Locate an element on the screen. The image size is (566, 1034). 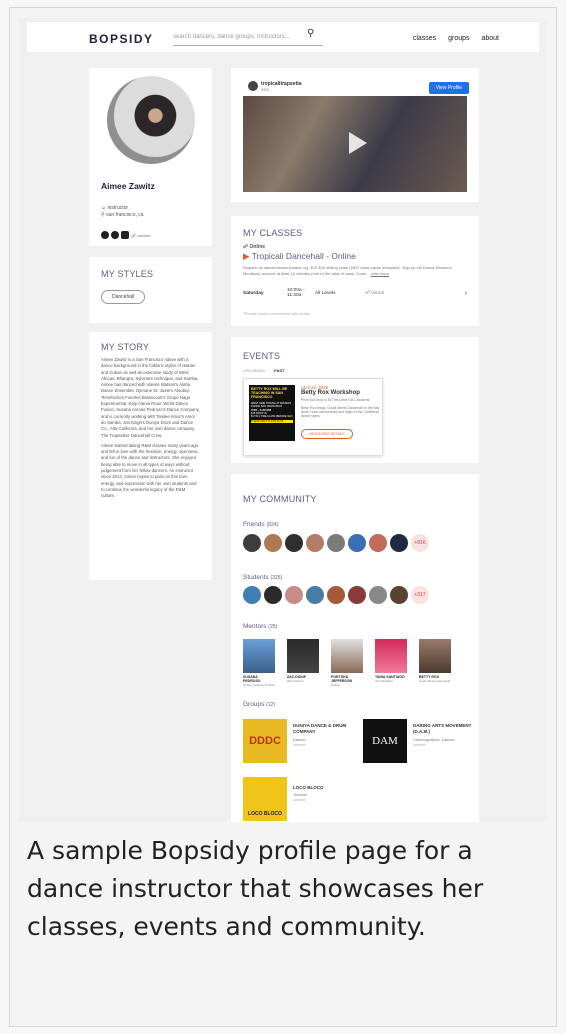
mentors-heading: Mentors (25) is located at coordinates (260, 626).